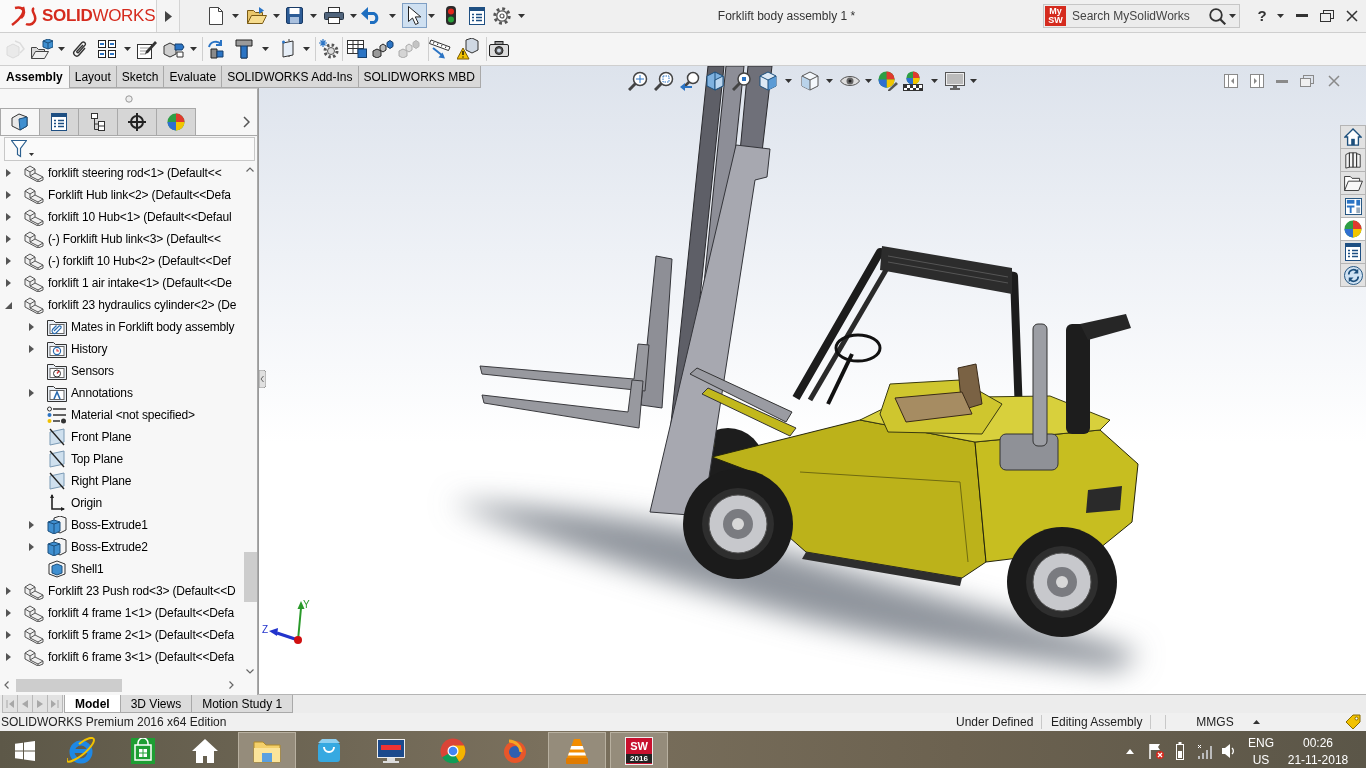 The height and width of the screenshot is (768, 1366). I want to click on list-icon, so click(477, 15).